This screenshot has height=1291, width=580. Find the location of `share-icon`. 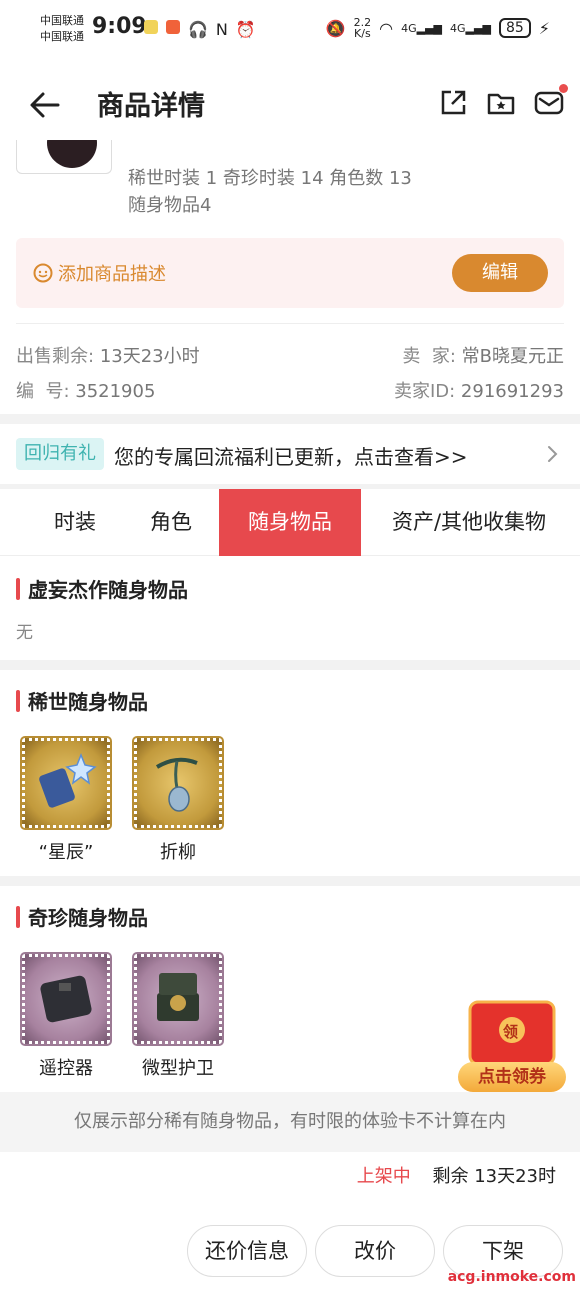

share-icon is located at coordinates (453, 103).